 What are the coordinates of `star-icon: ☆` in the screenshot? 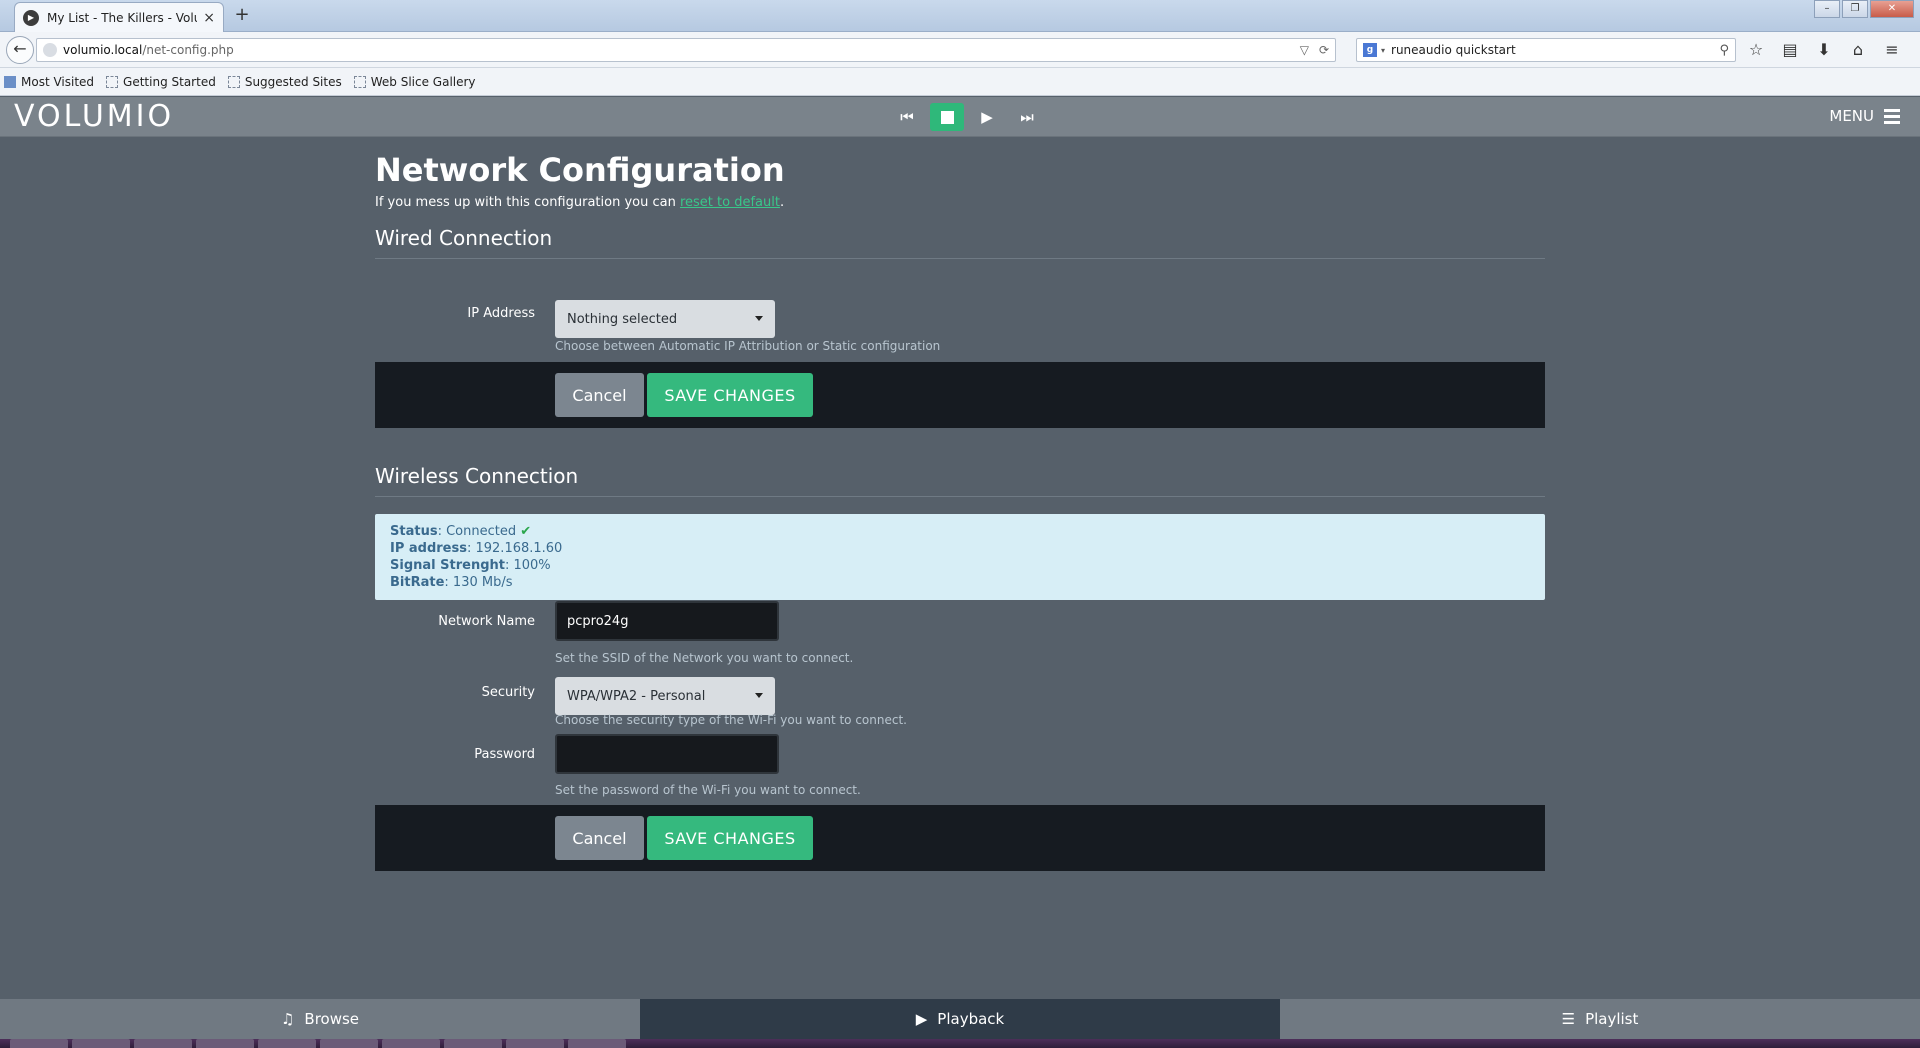 It's located at (1756, 50).